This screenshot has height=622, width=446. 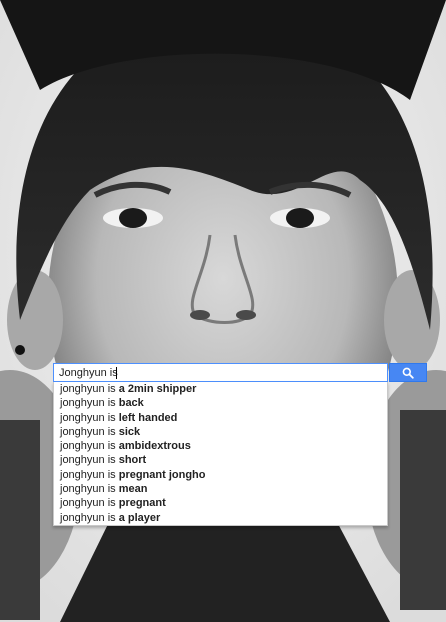 What do you see at coordinates (220, 403) in the screenshot?
I see `suggestion-item: jonghyun is back` at bounding box center [220, 403].